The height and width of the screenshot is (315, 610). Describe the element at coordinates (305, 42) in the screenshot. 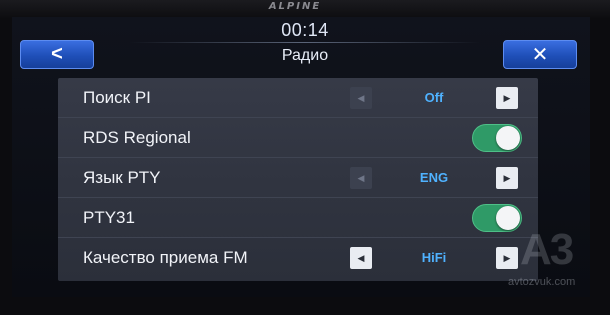

I see `header-divider` at that location.